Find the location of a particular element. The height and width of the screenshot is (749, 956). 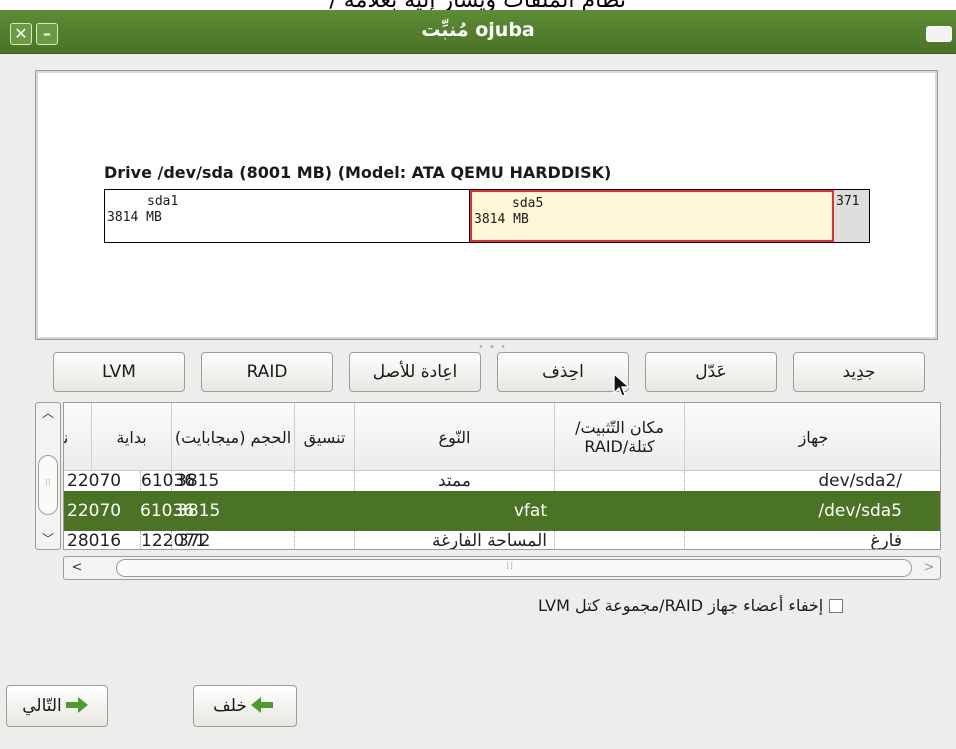

hide-members-option: إخفاء أعضاء جهاز RAID/مجموعة كتل LVM is located at coordinates (691, 605).